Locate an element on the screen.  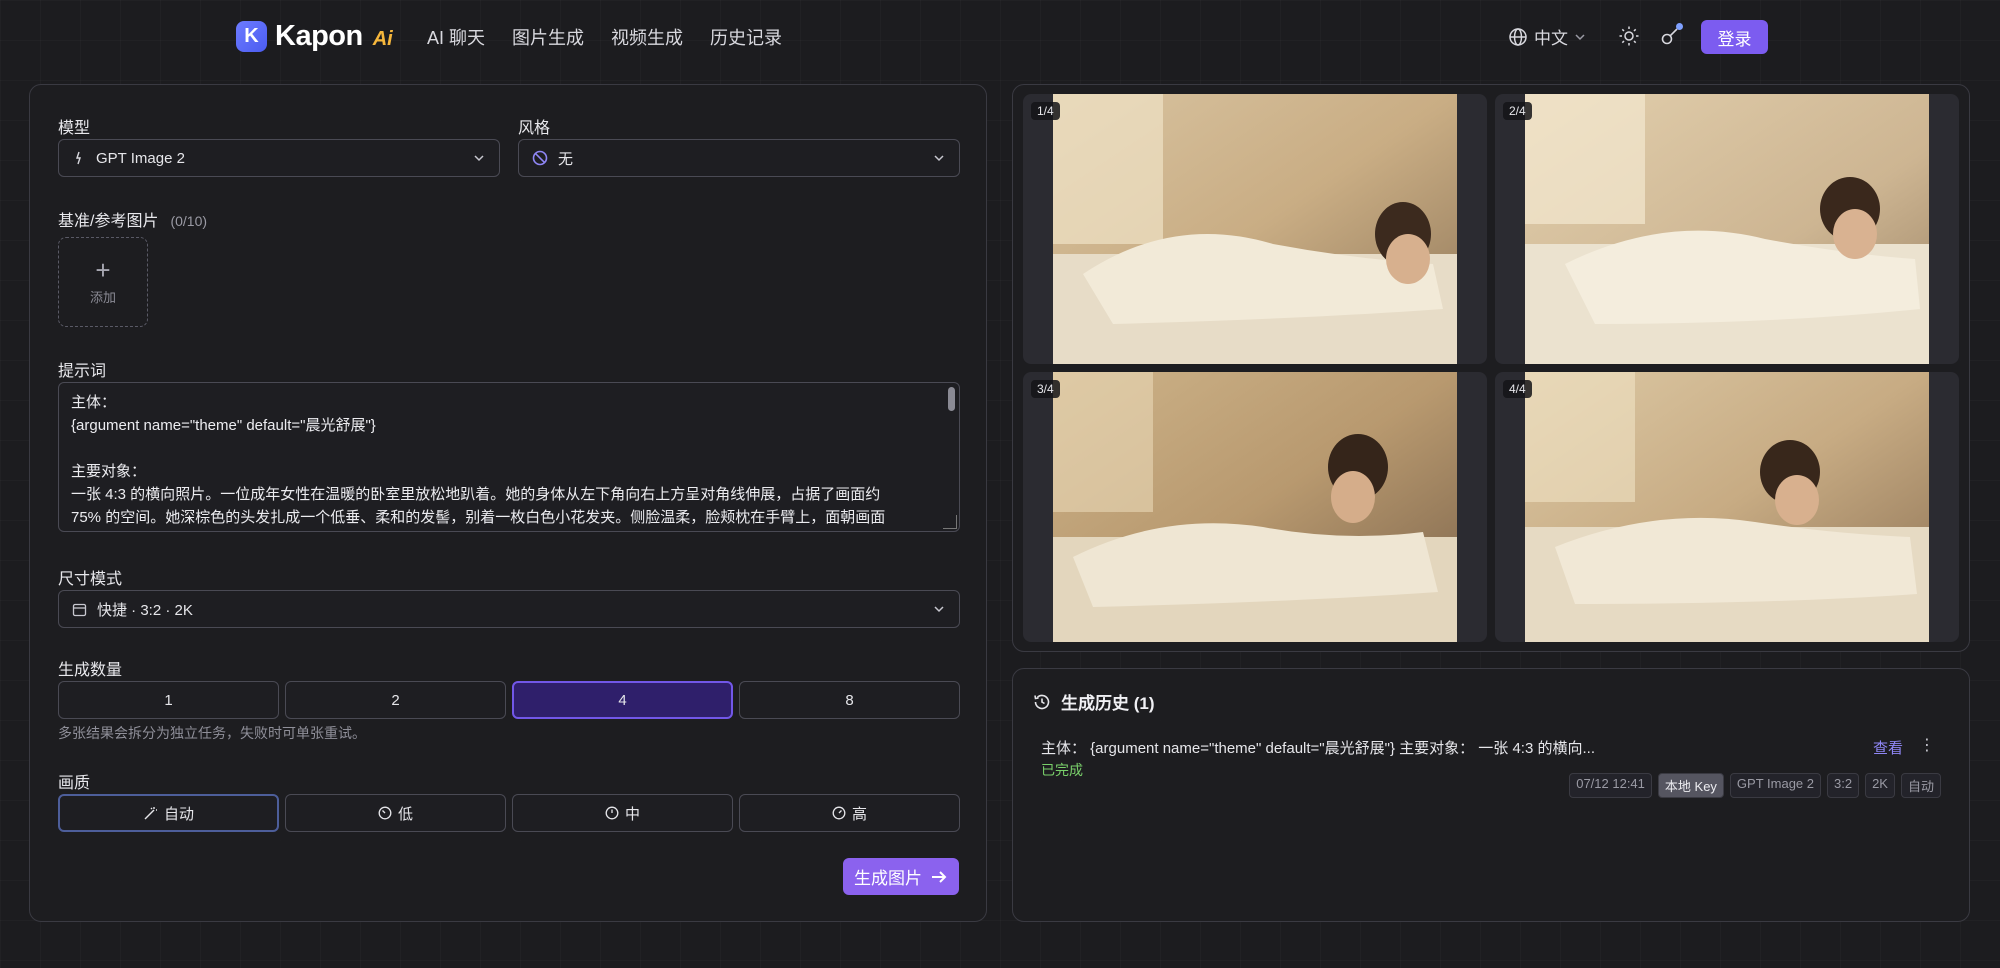
result-image-1: 1/4 is located at coordinates (1255, 229).